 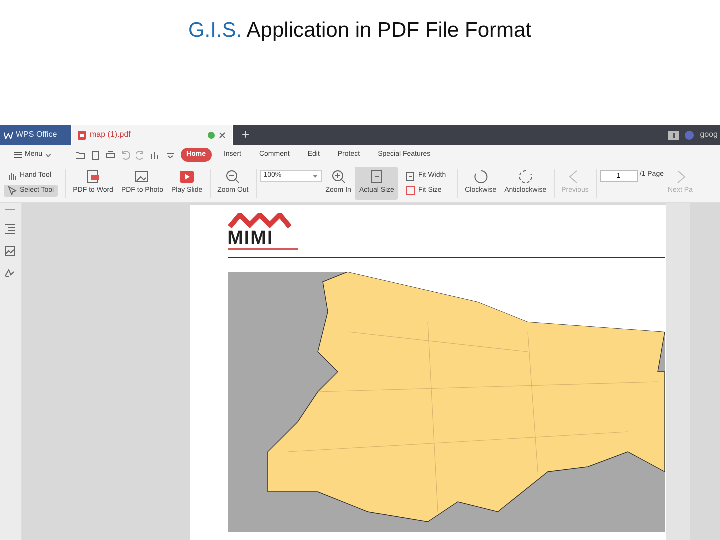 What do you see at coordinates (263, 249) in the screenshot?
I see `logo-tagline-drawing` at bounding box center [263, 249].